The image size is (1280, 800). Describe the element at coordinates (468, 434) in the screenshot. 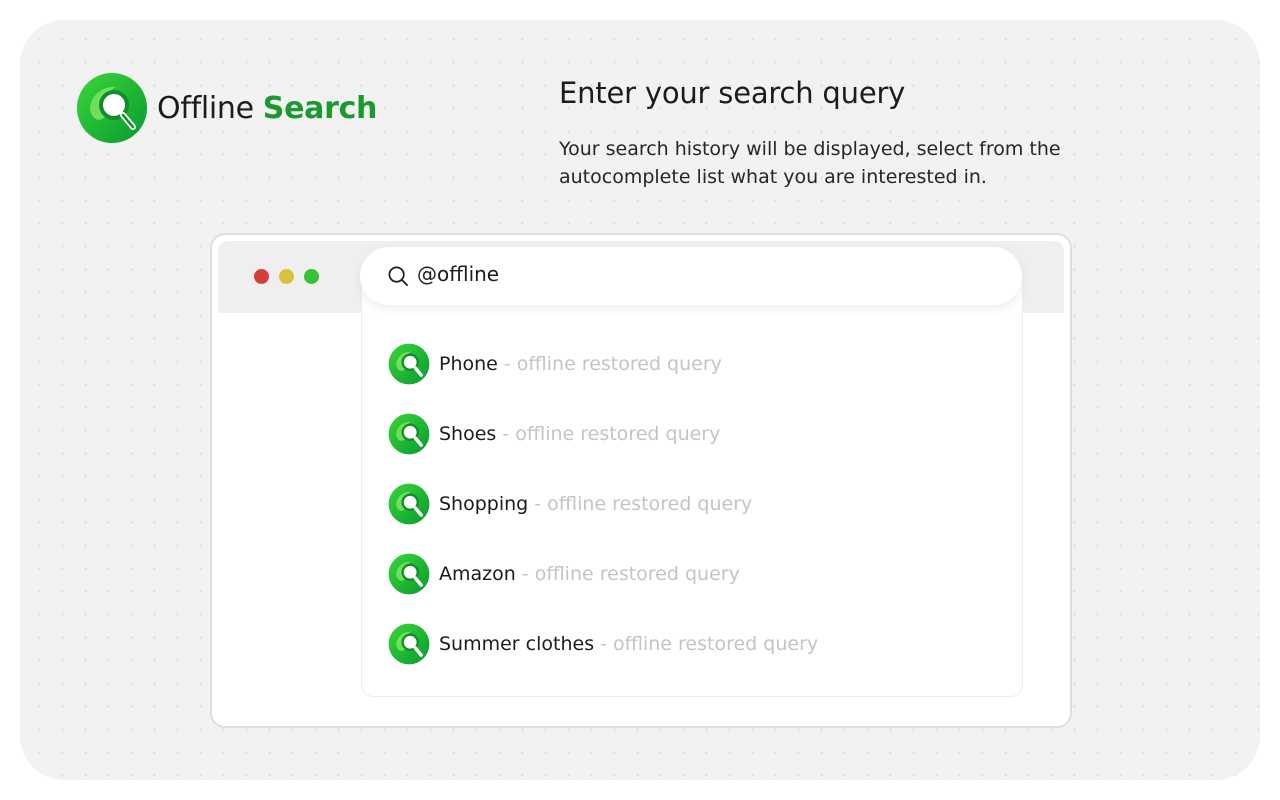

I see `suggestion-term: Shoes` at that location.